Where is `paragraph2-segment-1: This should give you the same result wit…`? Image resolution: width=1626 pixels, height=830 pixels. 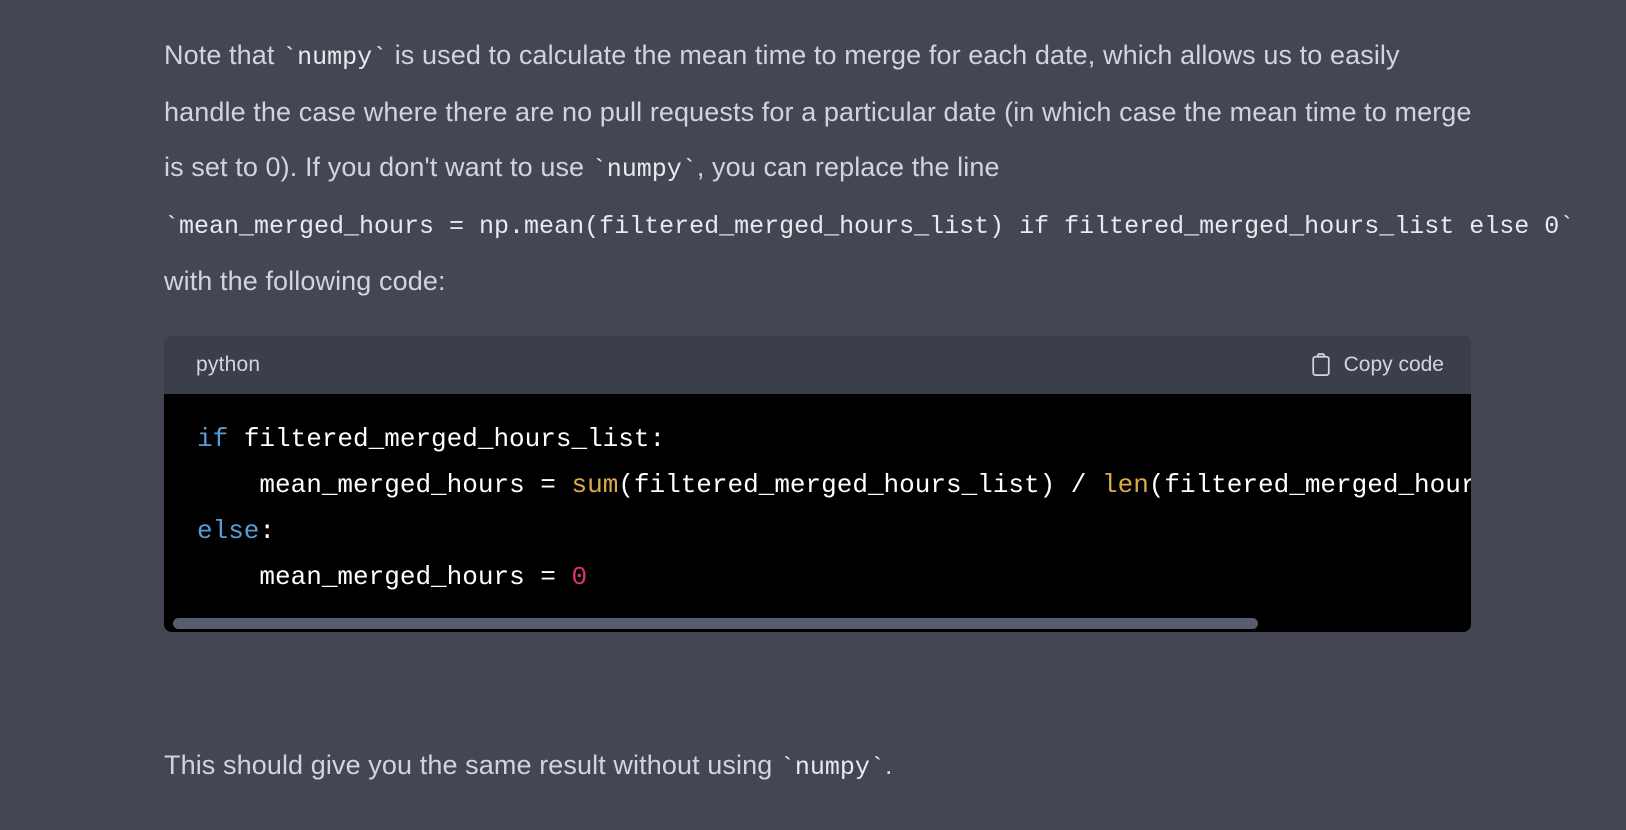
paragraph2-segment-1: This should give you the same result wit… is located at coordinates (472, 765).